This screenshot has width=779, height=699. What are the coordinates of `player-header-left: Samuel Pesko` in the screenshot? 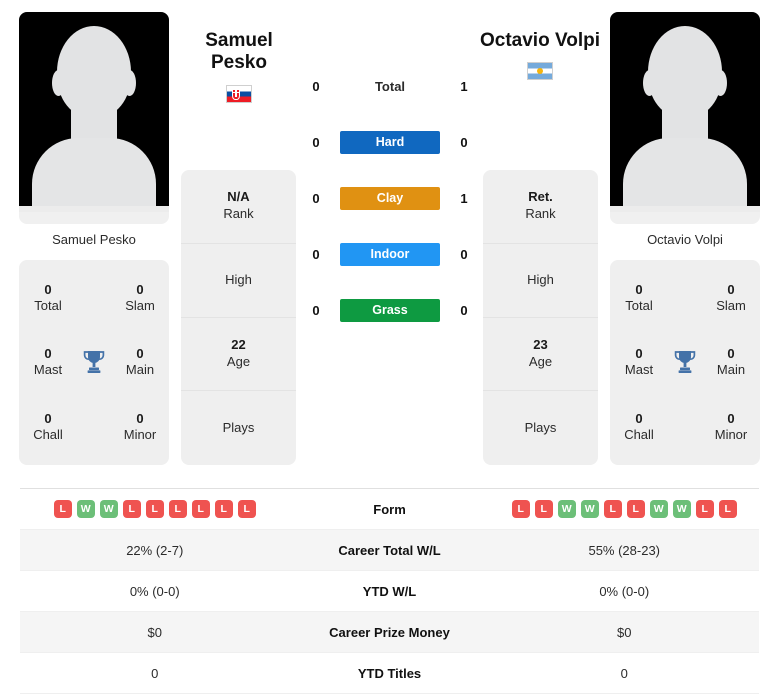 It's located at (239, 66).